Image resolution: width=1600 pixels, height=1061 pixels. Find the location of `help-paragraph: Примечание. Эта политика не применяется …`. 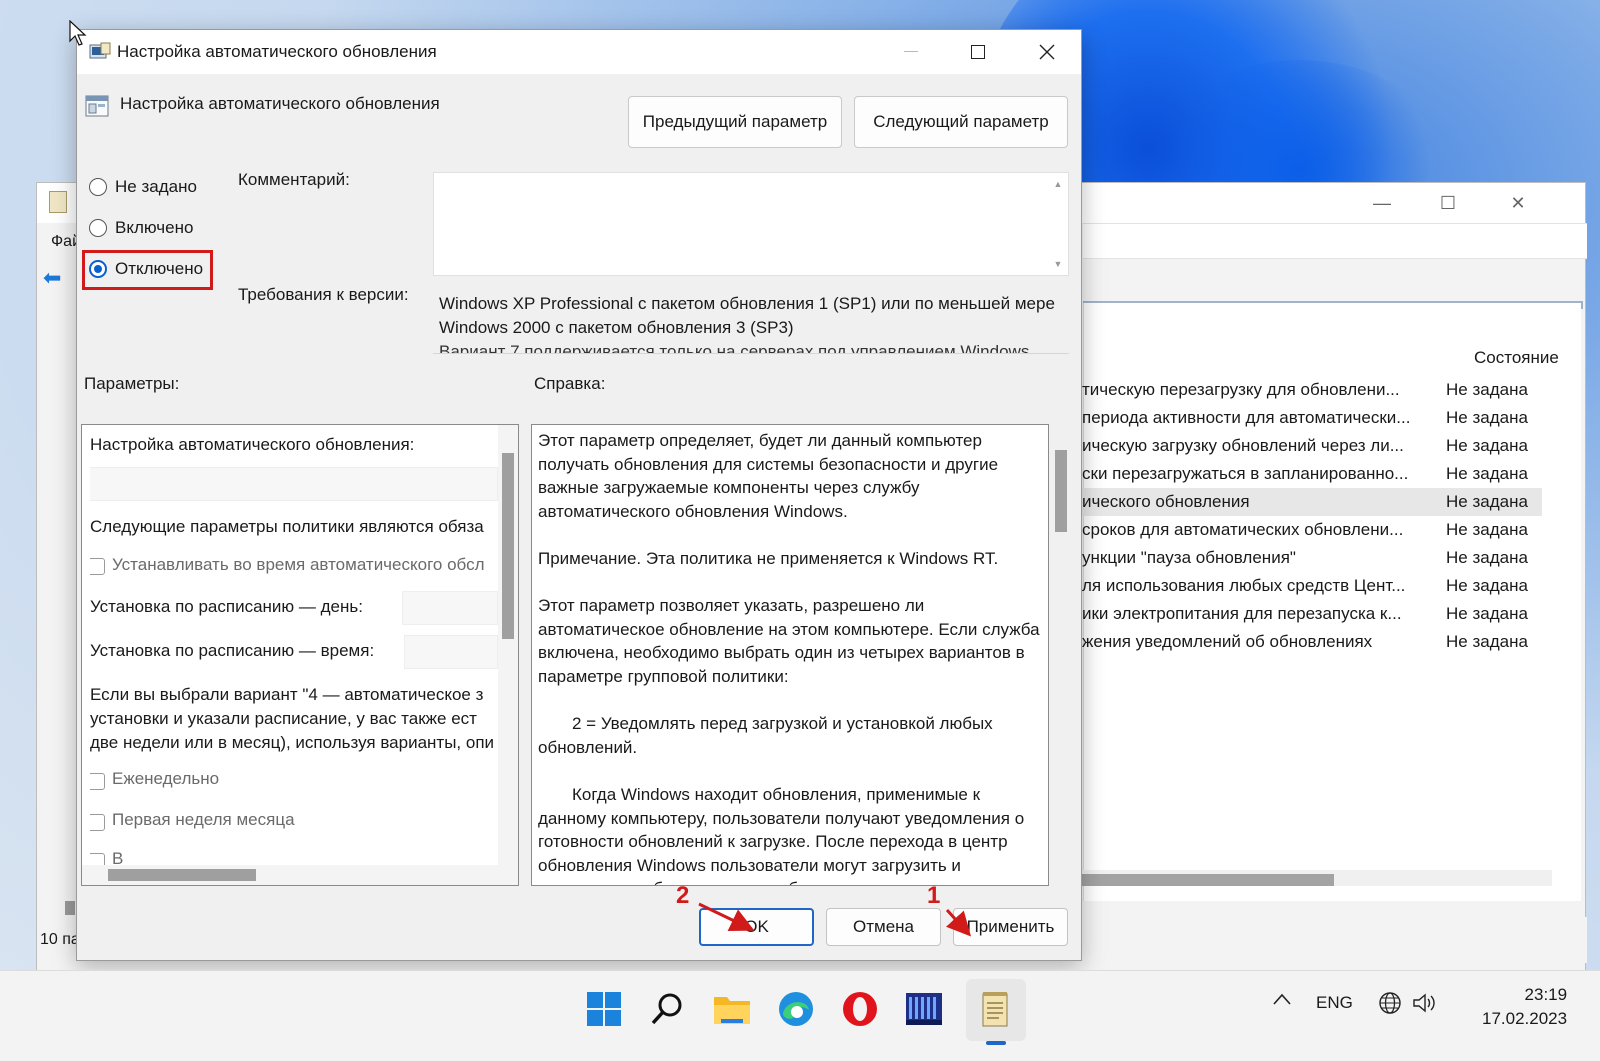

help-paragraph: Примечание. Эта политика не применяется … is located at coordinates (768, 558).